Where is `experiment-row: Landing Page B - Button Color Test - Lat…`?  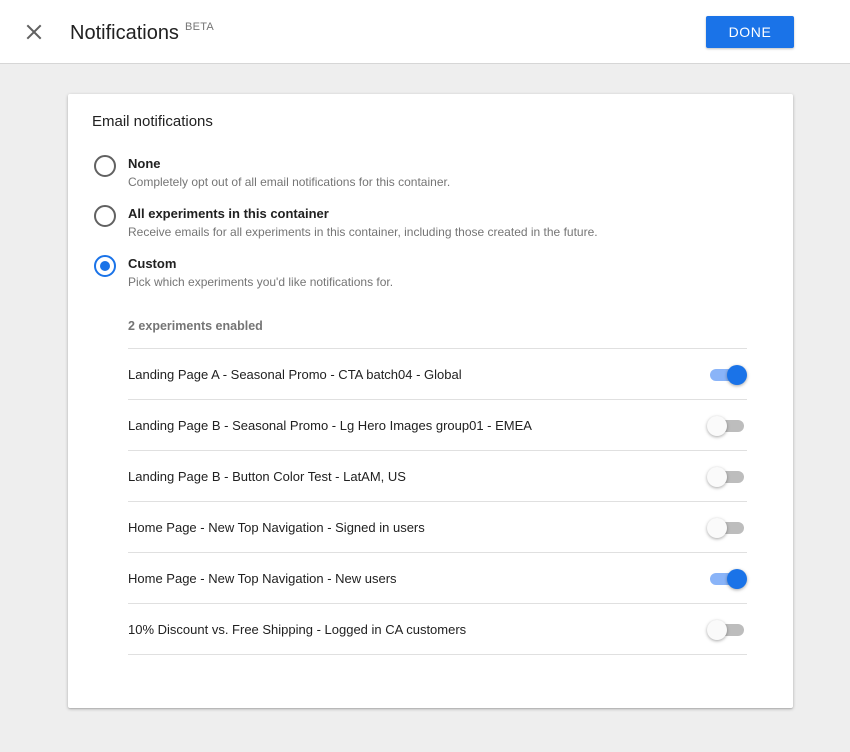
experiment-row: Landing Page B - Button Color Test - Lat… is located at coordinates (437, 476).